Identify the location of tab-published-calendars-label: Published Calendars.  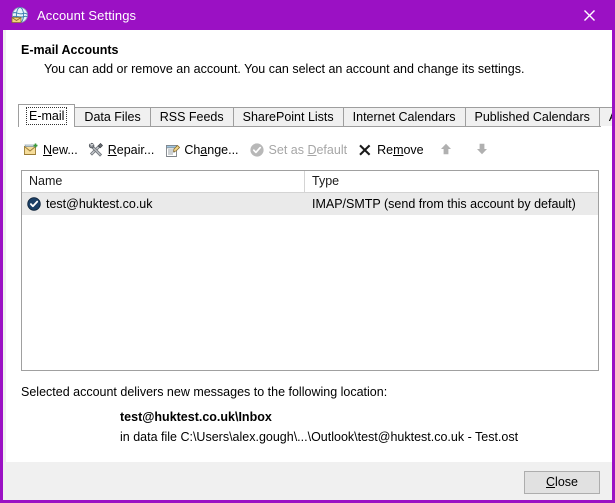
(532, 117).